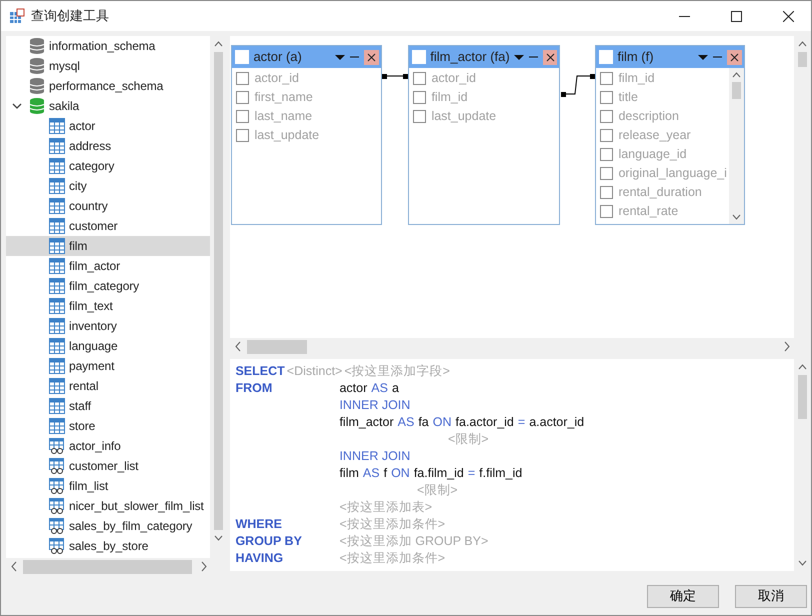 This screenshot has height=616, width=812. I want to click on tree-item: store, so click(108, 426).